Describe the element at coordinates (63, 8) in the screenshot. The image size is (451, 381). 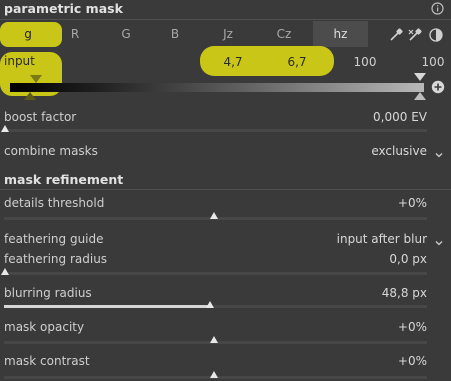
I see `module-title: parametric mask` at that location.